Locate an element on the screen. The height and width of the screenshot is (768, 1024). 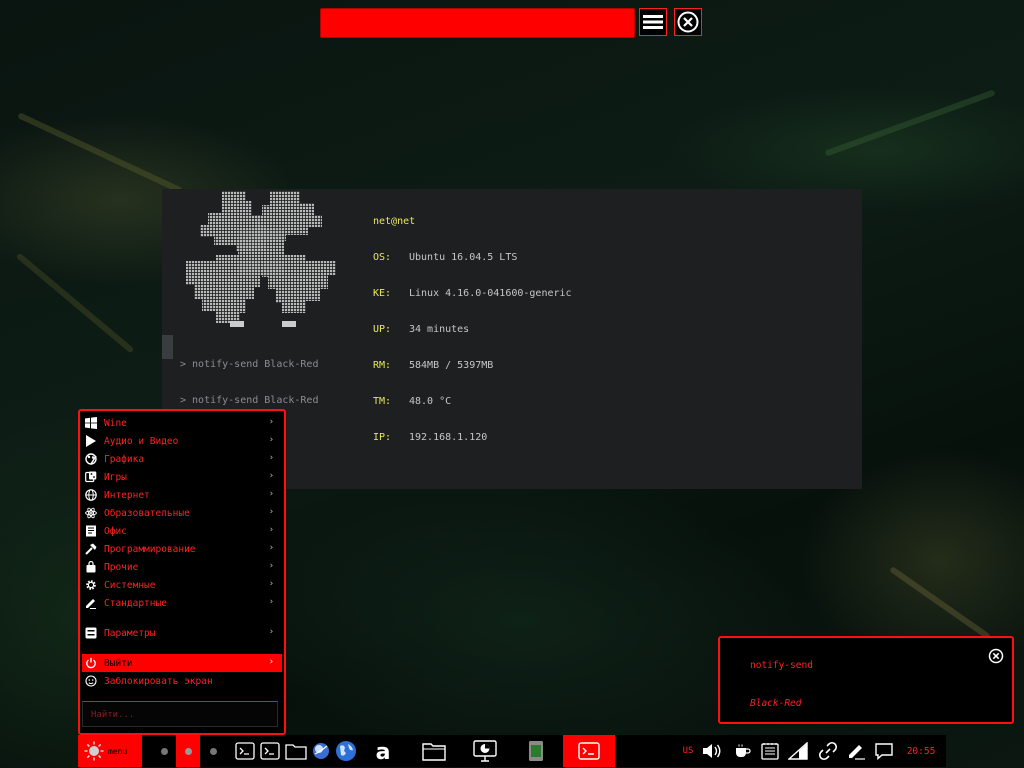
launcher-web-browser is located at coordinates (321, 751).